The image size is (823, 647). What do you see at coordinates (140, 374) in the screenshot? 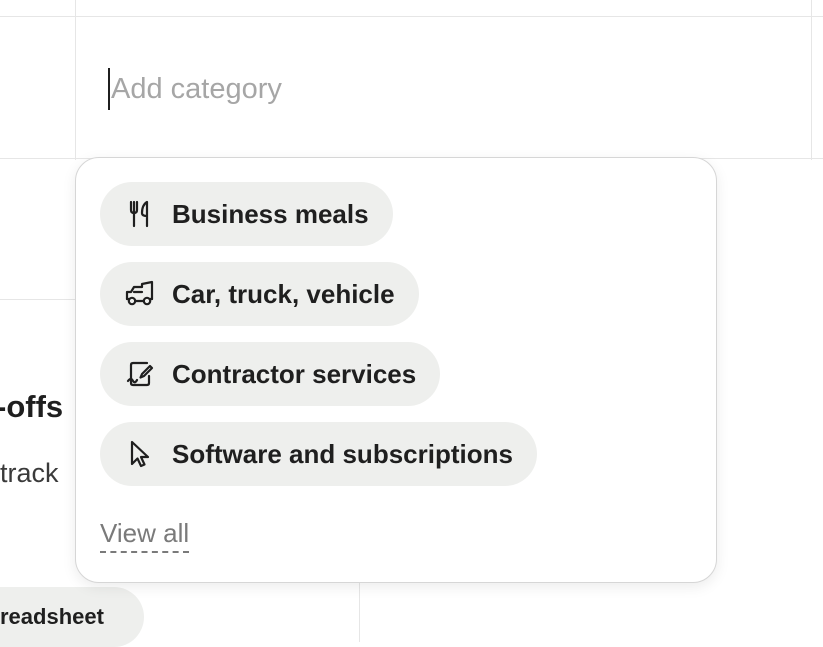
I see `contract-sign-icon` at bounding box center [140, 374].